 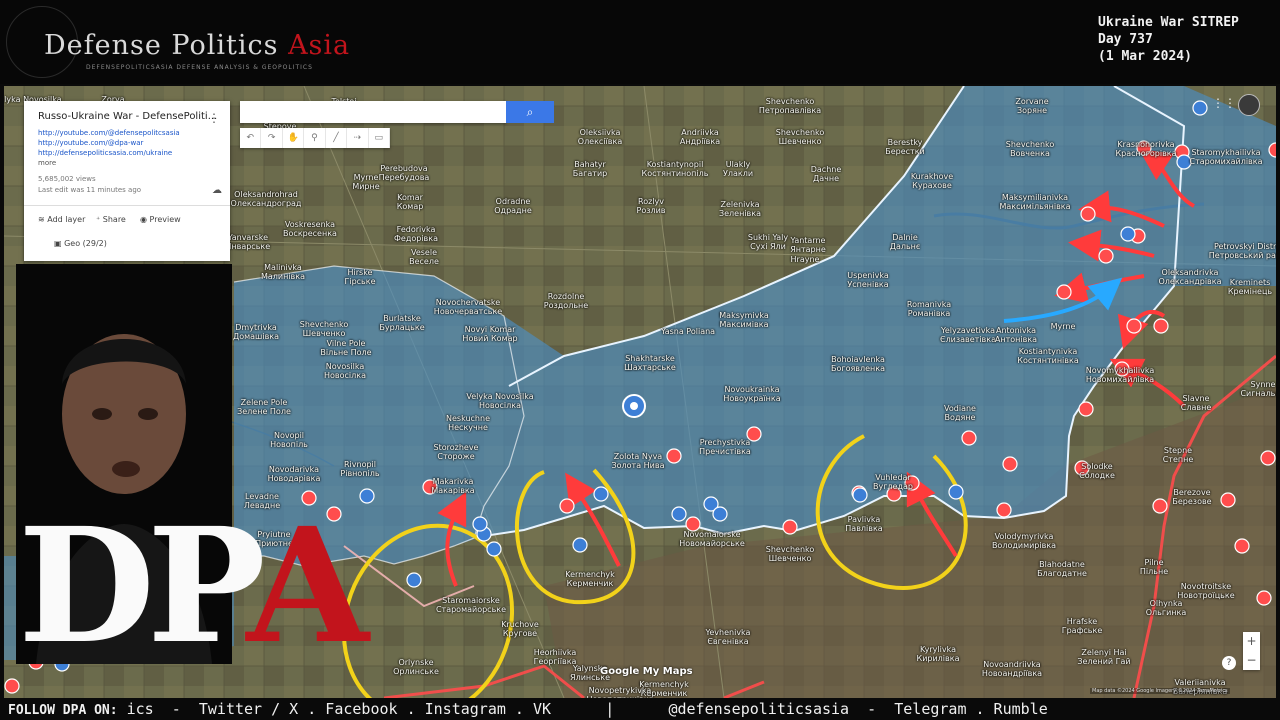 I want to click on place-name-ukrainian: Федорівка, so click(x=416, y=238).